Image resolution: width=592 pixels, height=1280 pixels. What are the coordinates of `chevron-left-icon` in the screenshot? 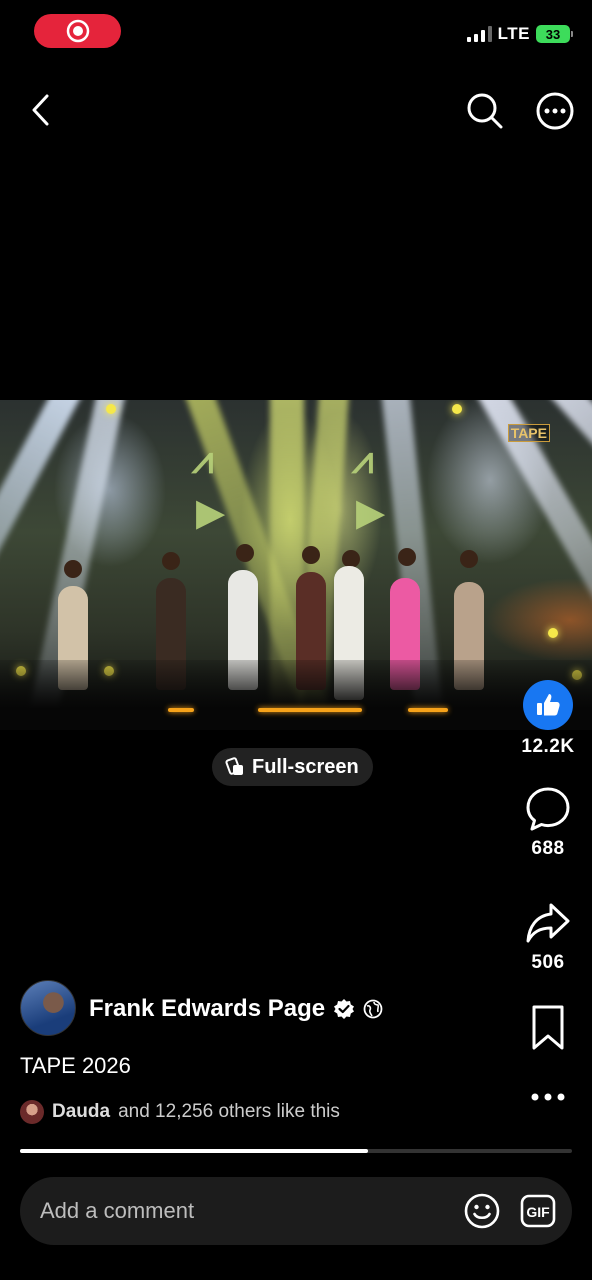 It's located at (40, 110).